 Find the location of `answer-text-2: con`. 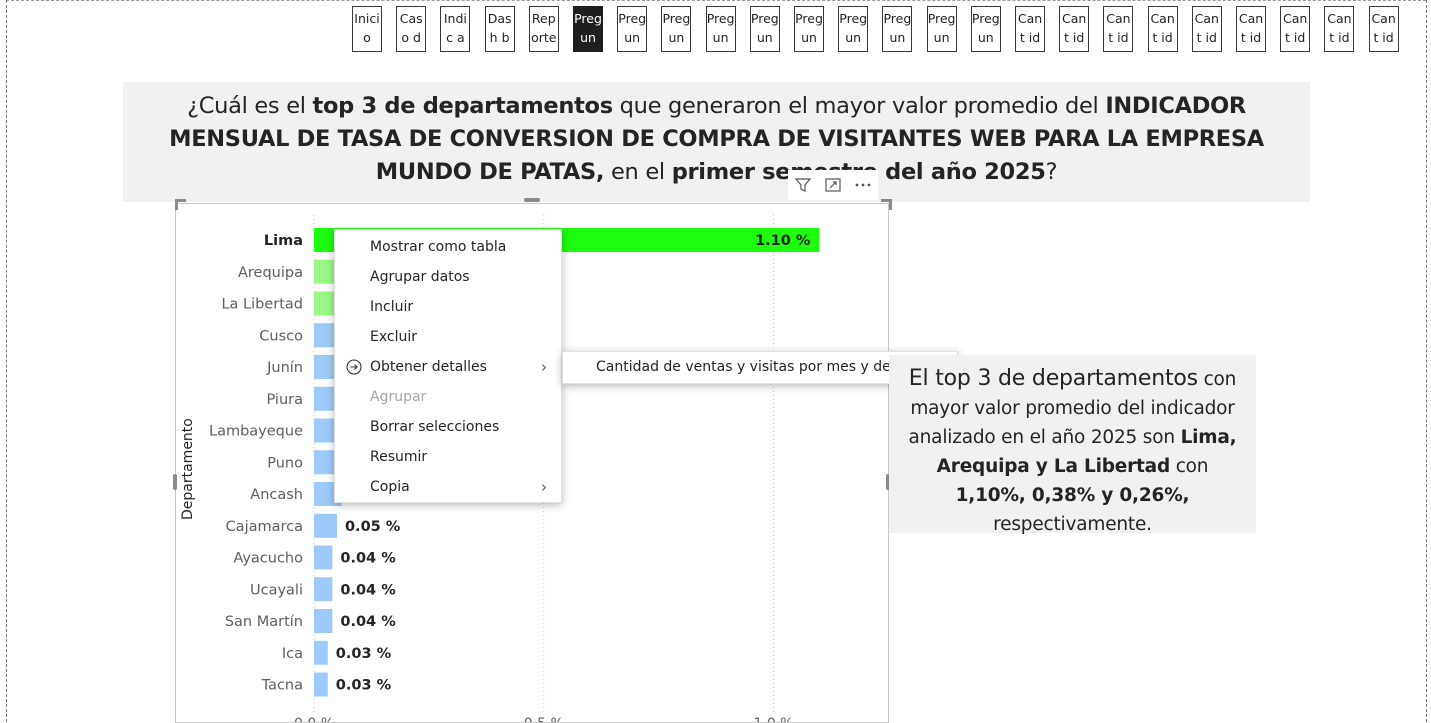

answer-text-2: con is located at coordinates (1189, 466).